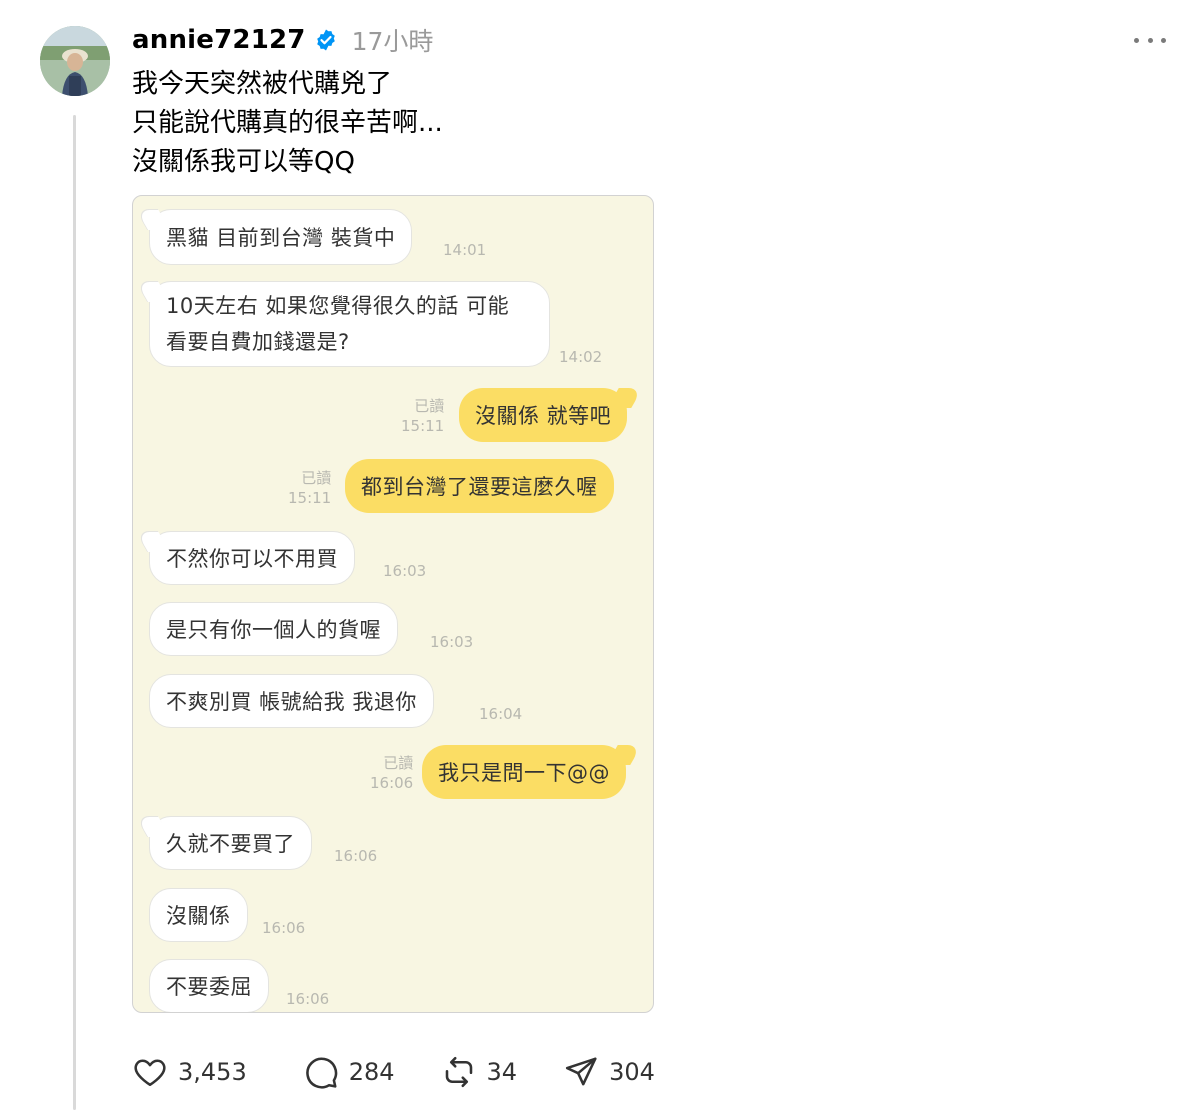 Image resolution: width=1200 pixels, height=1112 pixels. I want to click on like-count: 3,453, so click(212, 1072).